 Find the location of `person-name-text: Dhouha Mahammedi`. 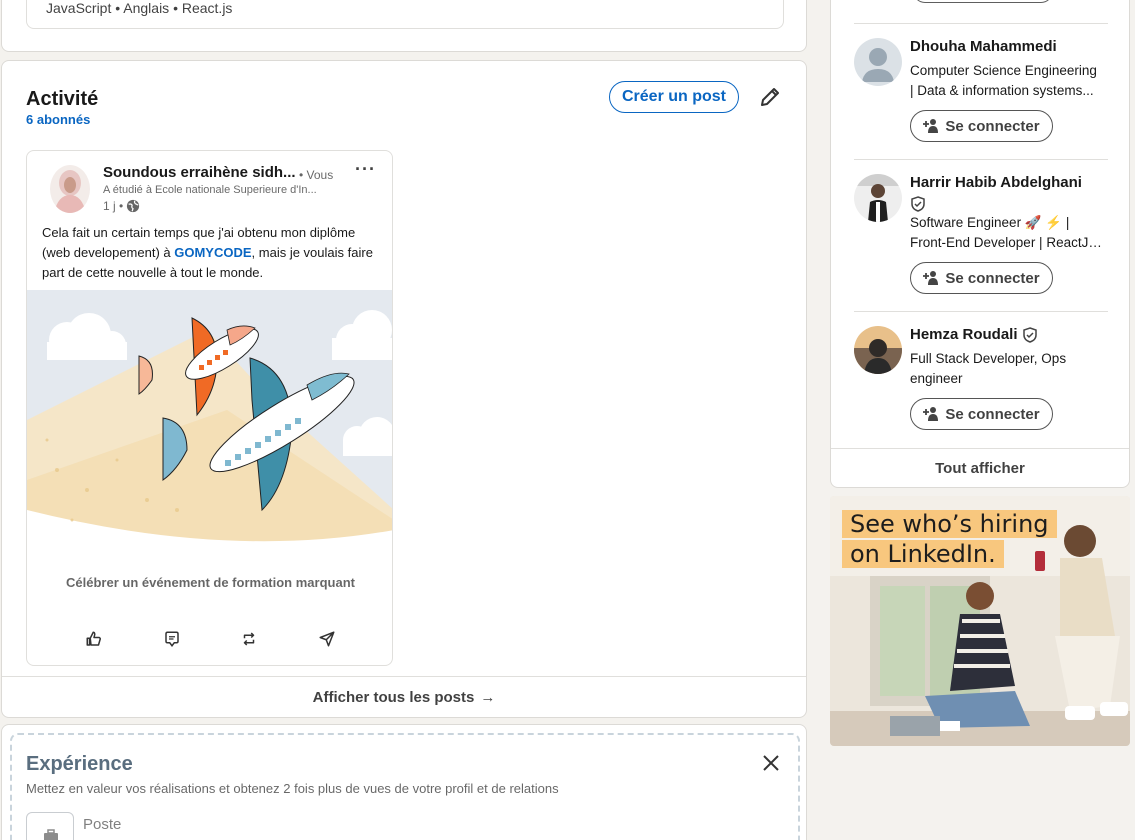

person-name-text: Dhouha Mahammedi is located at coordinates (983, 46).